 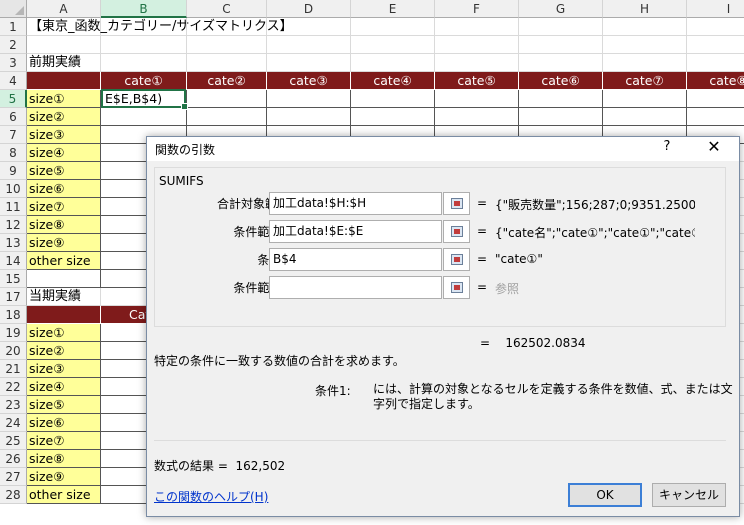 I want to click on cell-D3, so click(x=309, y=63).